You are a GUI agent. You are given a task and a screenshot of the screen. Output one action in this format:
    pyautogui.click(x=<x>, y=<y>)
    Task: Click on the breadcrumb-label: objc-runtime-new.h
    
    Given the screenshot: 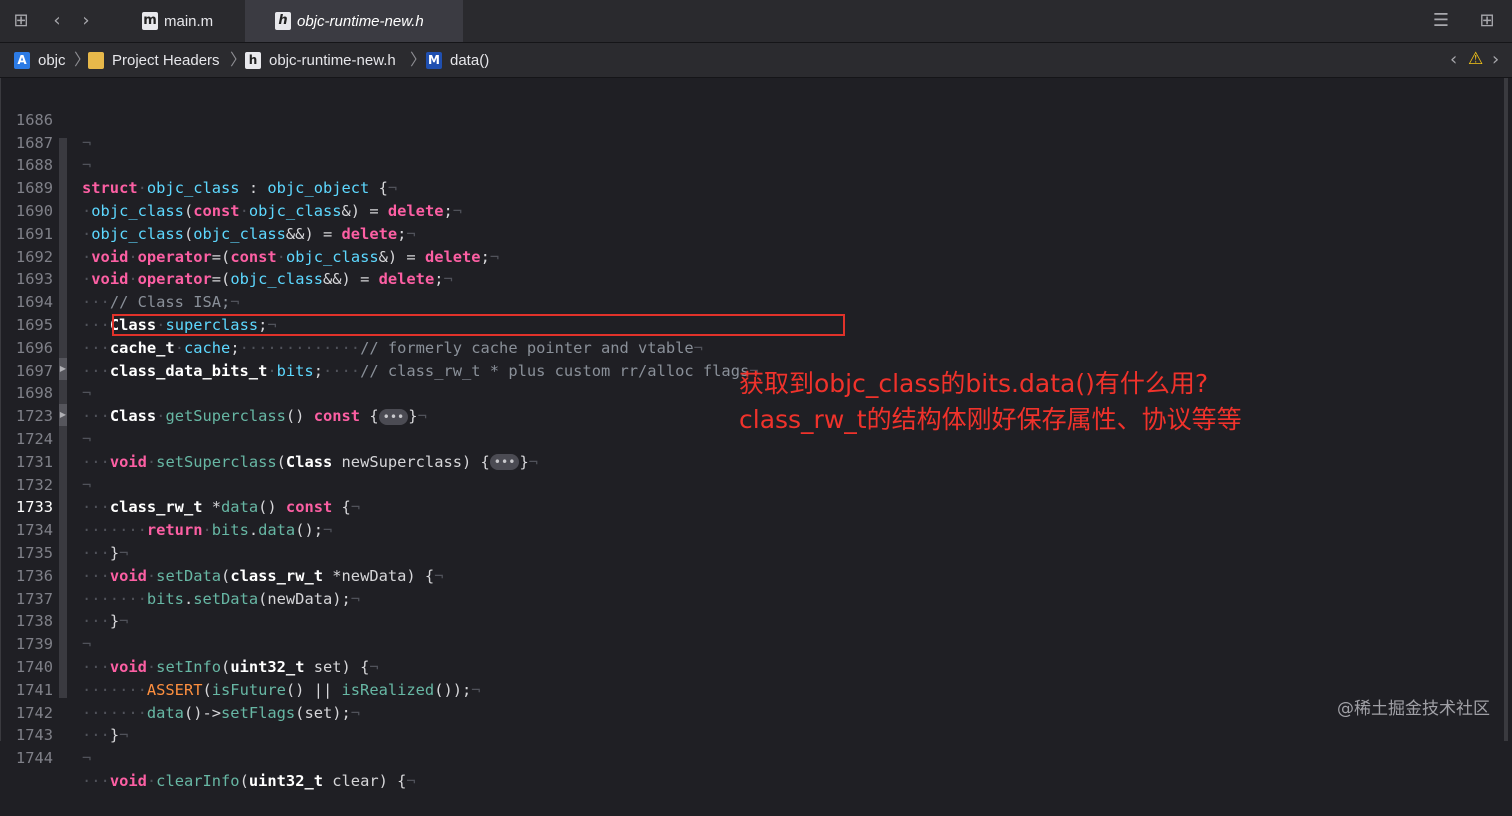 What is the action you would take?
    pyautogui.click(x=332, y=60)
    